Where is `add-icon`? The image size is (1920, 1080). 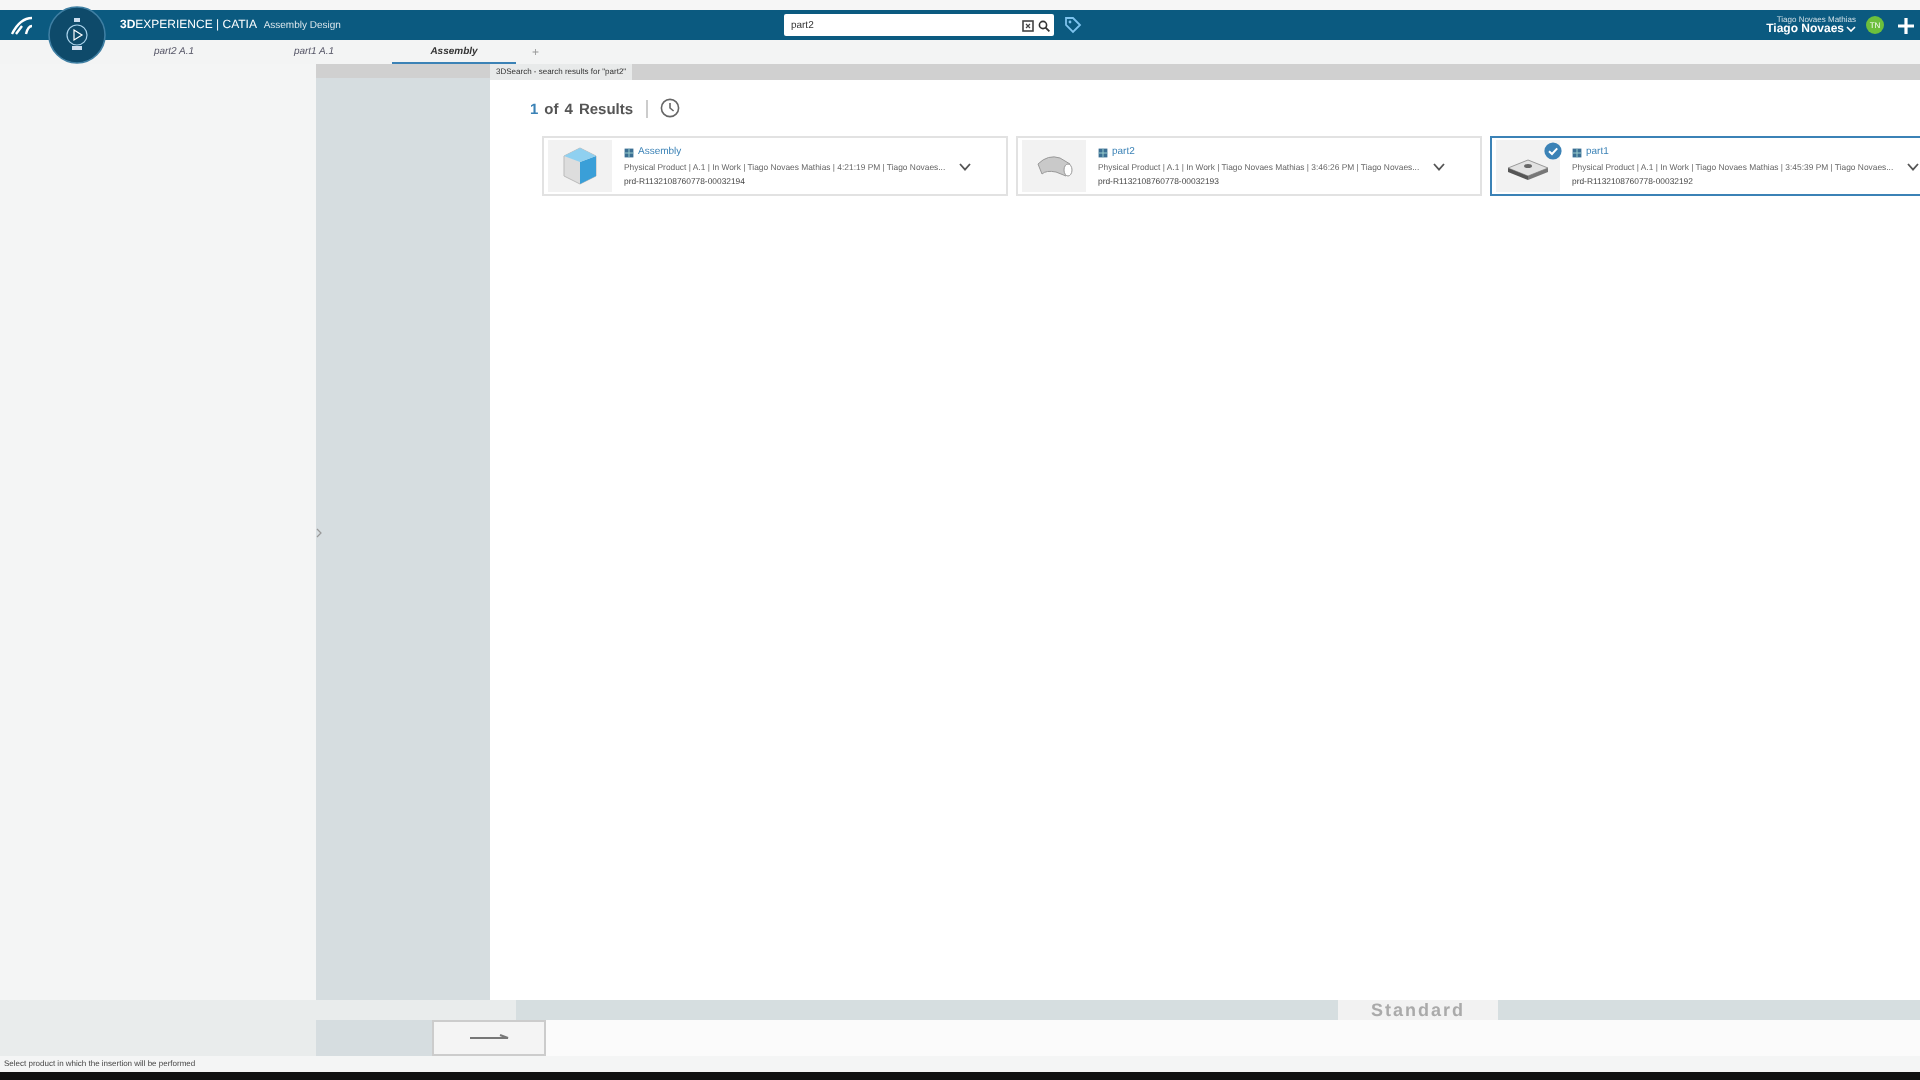
add-icon is located at coordinates (1906, 25).